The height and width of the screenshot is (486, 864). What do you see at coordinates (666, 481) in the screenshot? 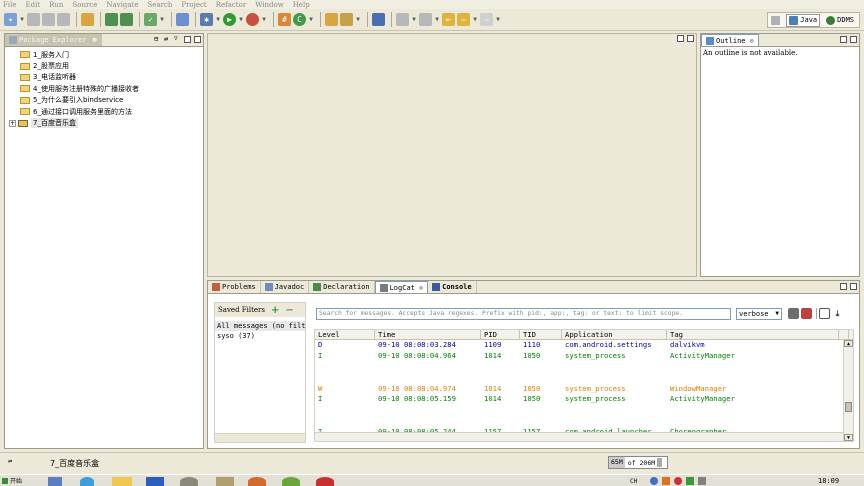
I see `tray-app-icon` at bounding box center [666, 481].